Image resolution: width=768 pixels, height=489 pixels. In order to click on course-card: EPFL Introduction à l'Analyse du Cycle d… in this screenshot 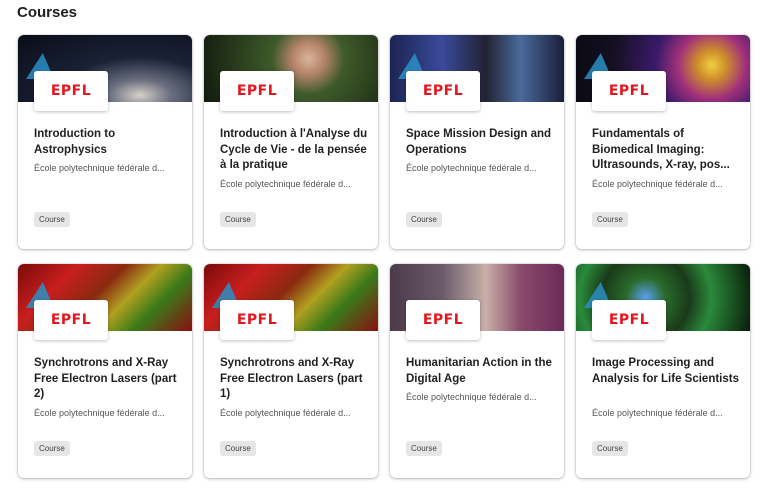, I will do `click(291, 142)`.